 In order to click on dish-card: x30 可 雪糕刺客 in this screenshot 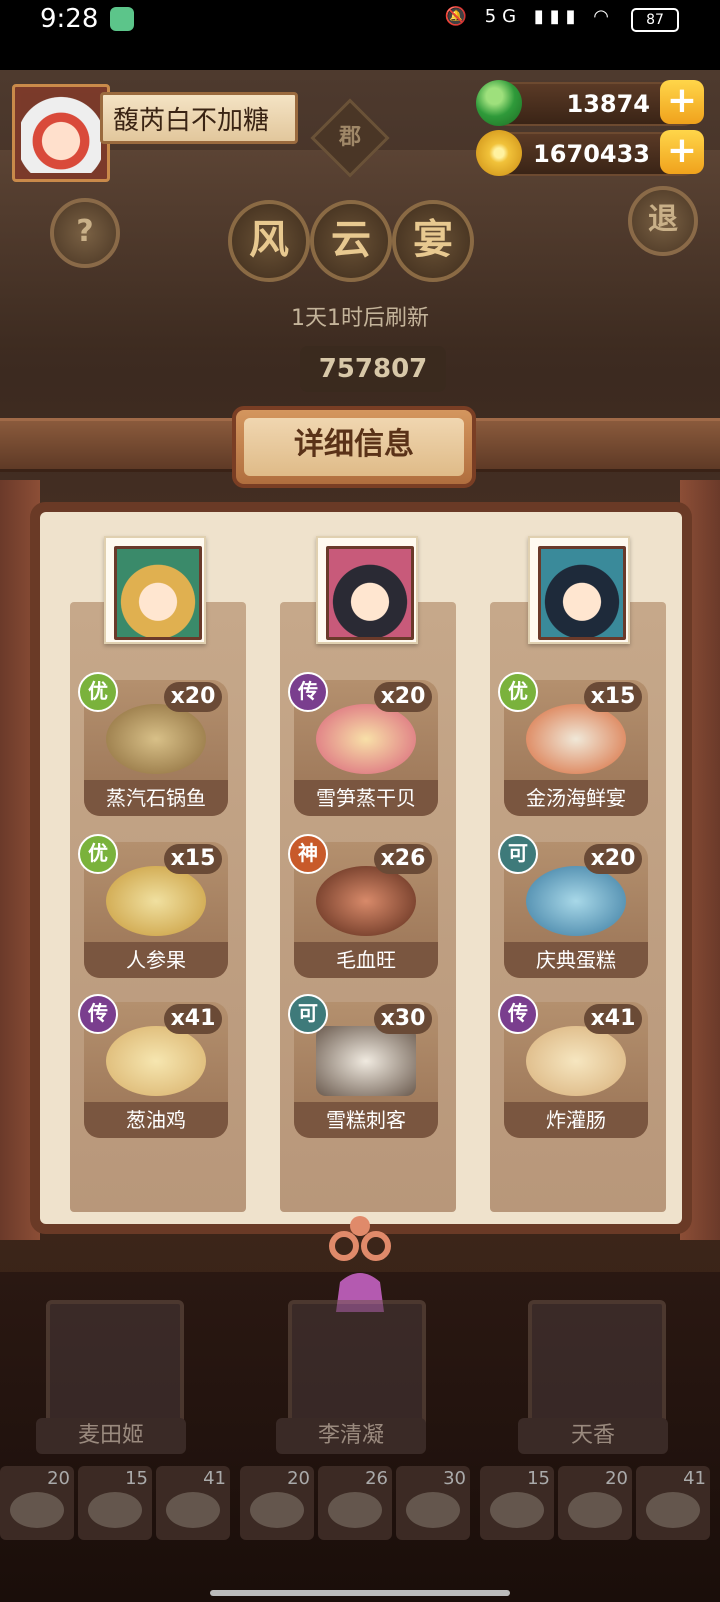, I will do `click(363, 1067)`.